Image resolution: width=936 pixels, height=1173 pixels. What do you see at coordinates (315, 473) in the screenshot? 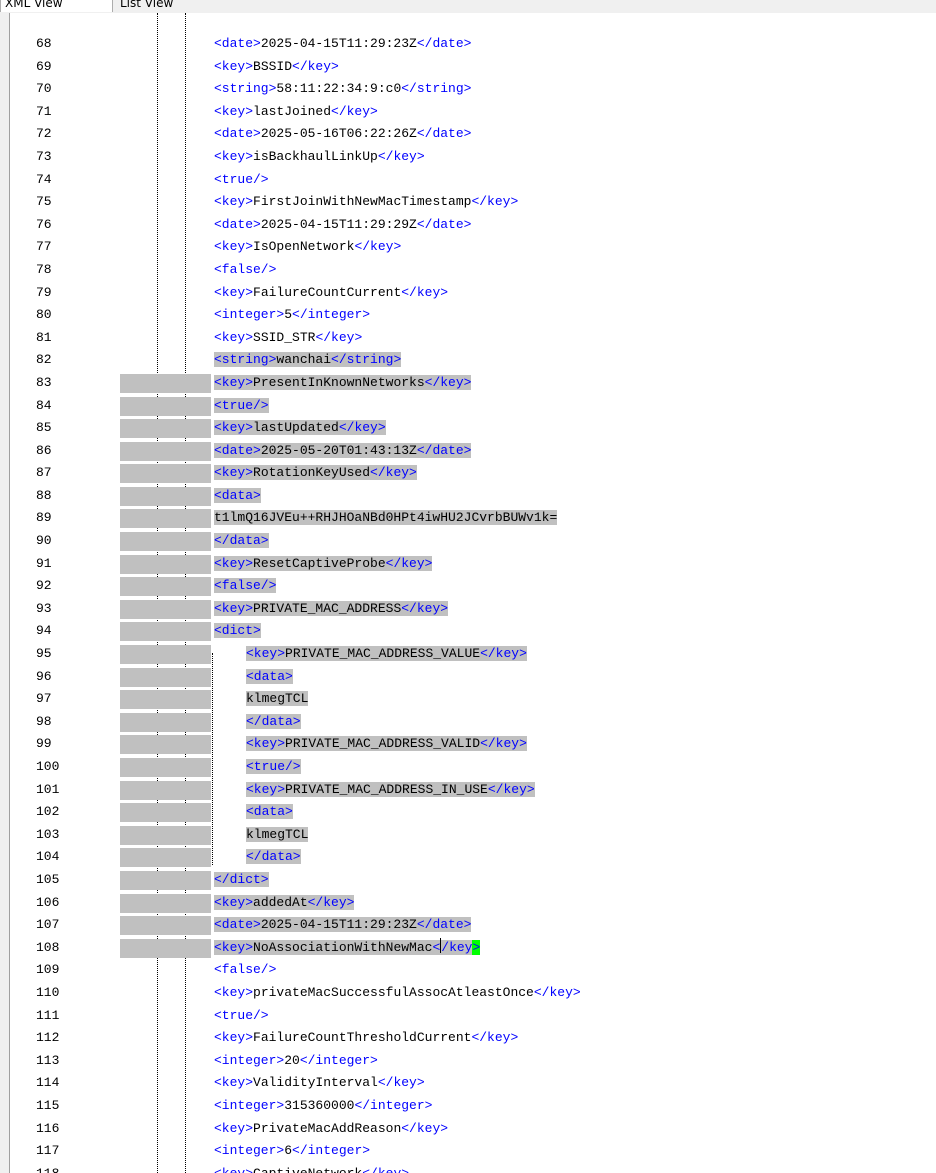
I see `line-text: <key>RotationKeyUsed</key>` at bounding box center [315, 473].